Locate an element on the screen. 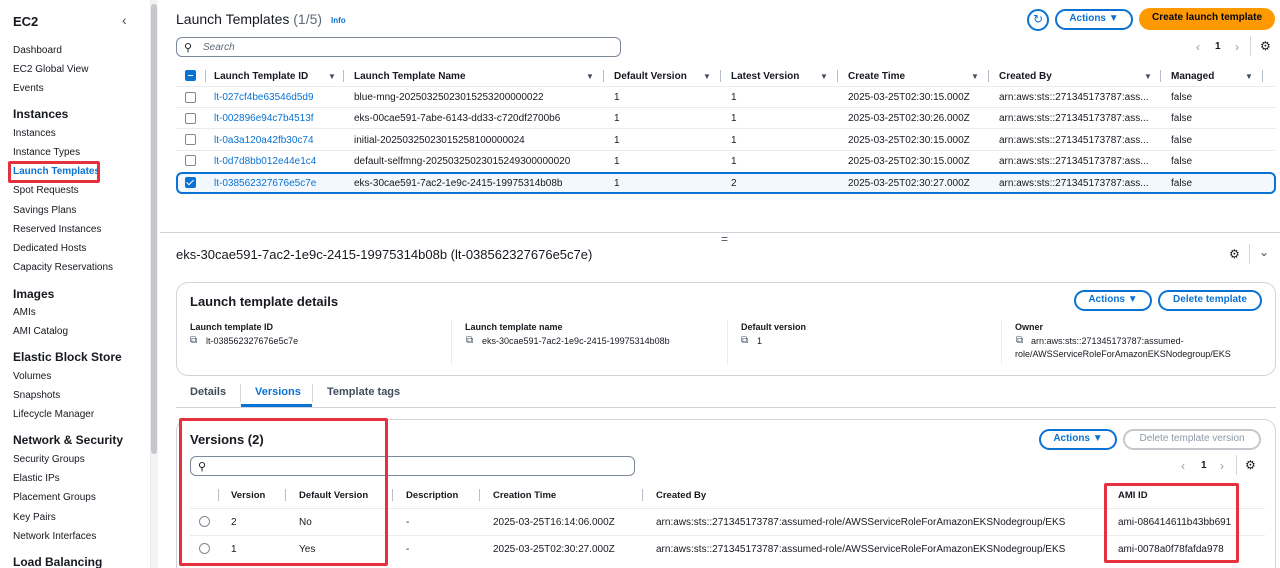 This screenshot has width=1280, height=568. tab-versions: Versions is located at coordinates (278, 392).